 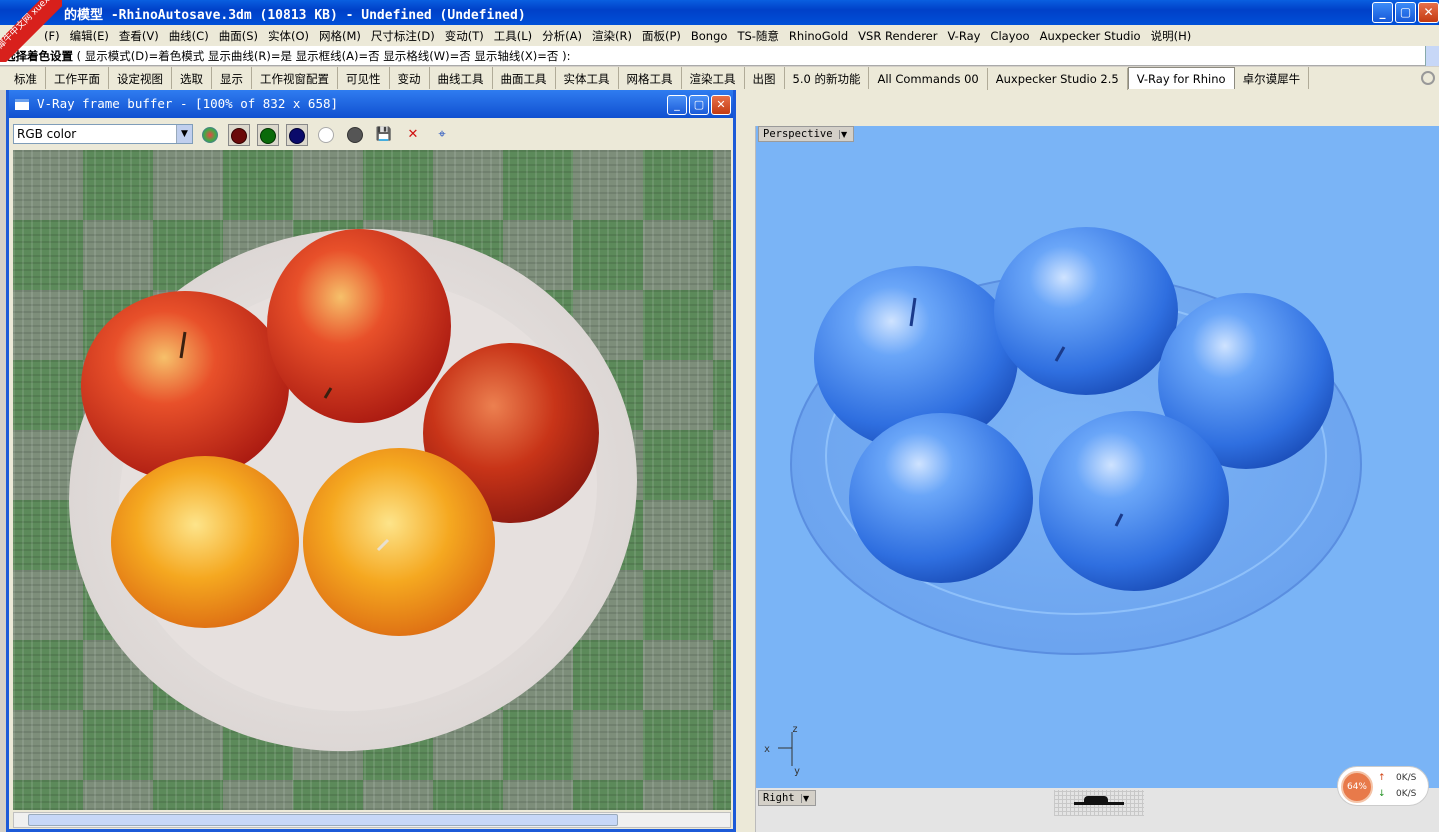 I want to click on upload-speed: 0K/S, so click(x=1406, y=778).